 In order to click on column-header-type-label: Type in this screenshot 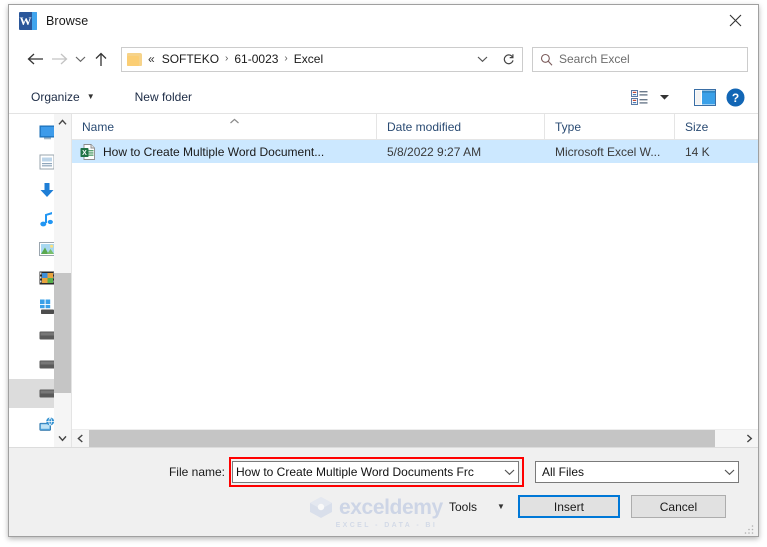, I will do `click(568, 126)`.